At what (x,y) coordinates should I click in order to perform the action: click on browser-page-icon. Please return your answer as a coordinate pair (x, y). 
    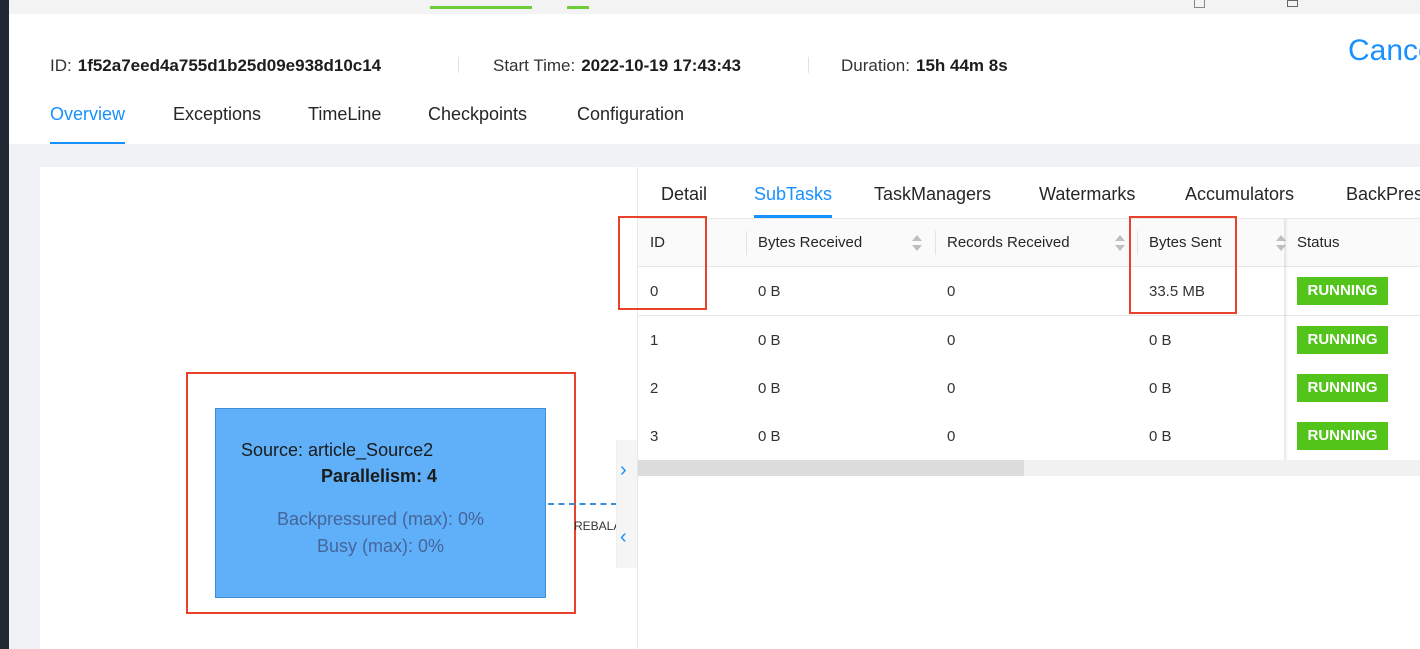
    Looking at the image, I should click on (1199, 4).